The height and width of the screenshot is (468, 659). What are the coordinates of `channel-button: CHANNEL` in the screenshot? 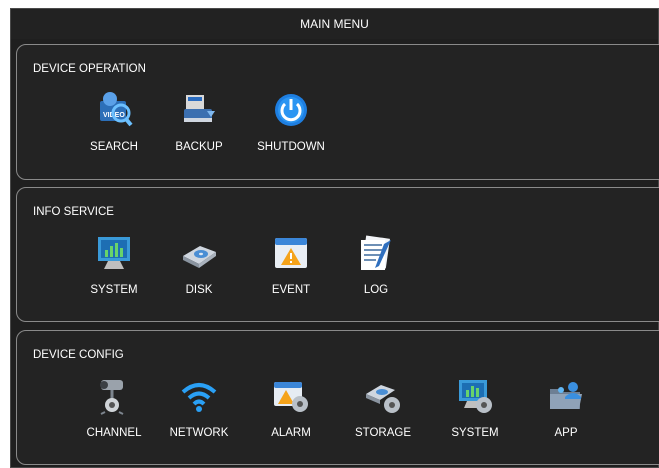 It's located at (114, 408).